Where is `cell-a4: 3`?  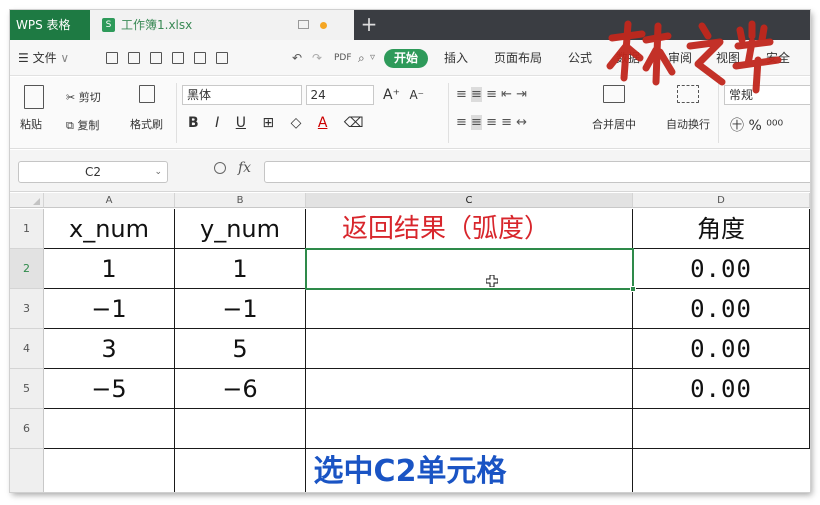
cell-a4: 3 is located at coordinates (109, 349).